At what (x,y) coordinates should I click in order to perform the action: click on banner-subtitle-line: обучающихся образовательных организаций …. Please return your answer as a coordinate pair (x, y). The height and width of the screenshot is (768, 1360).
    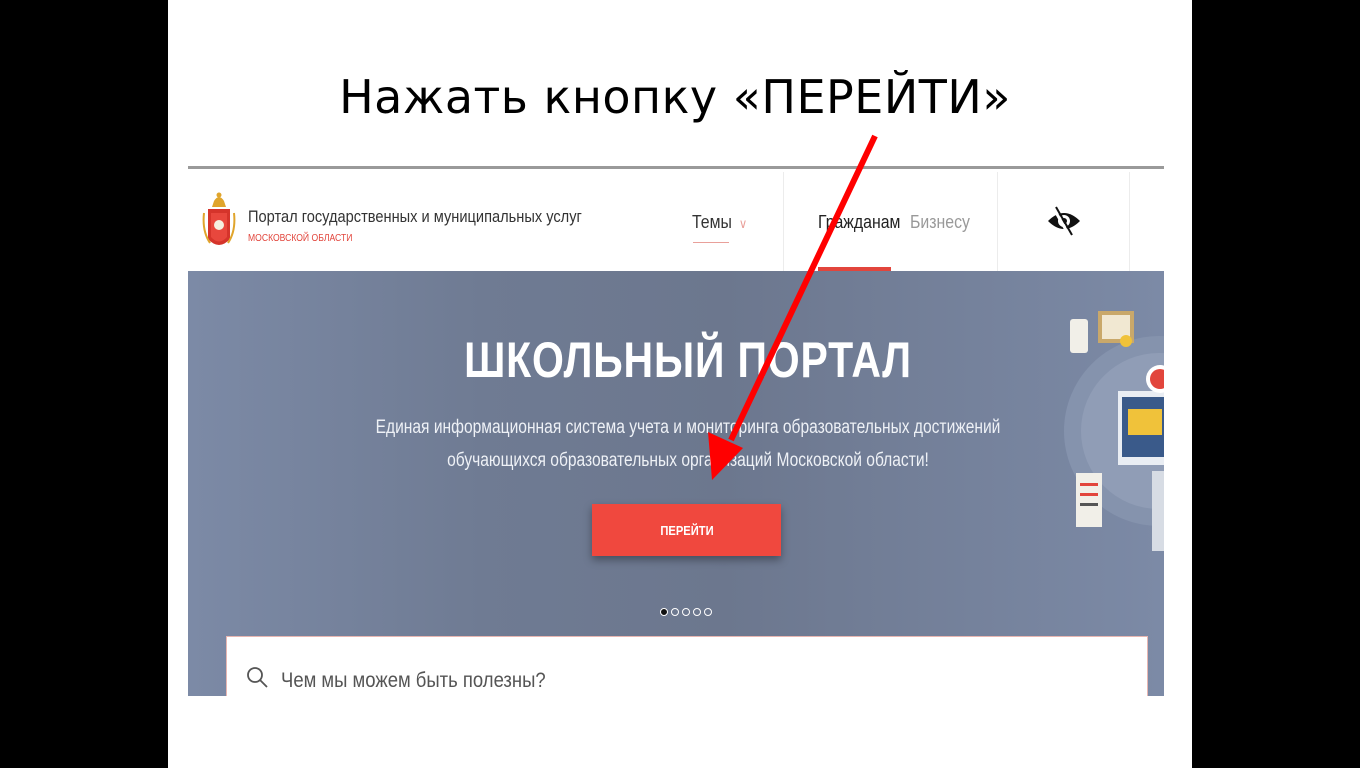
    Looking at the image, I should click on (688, 460).